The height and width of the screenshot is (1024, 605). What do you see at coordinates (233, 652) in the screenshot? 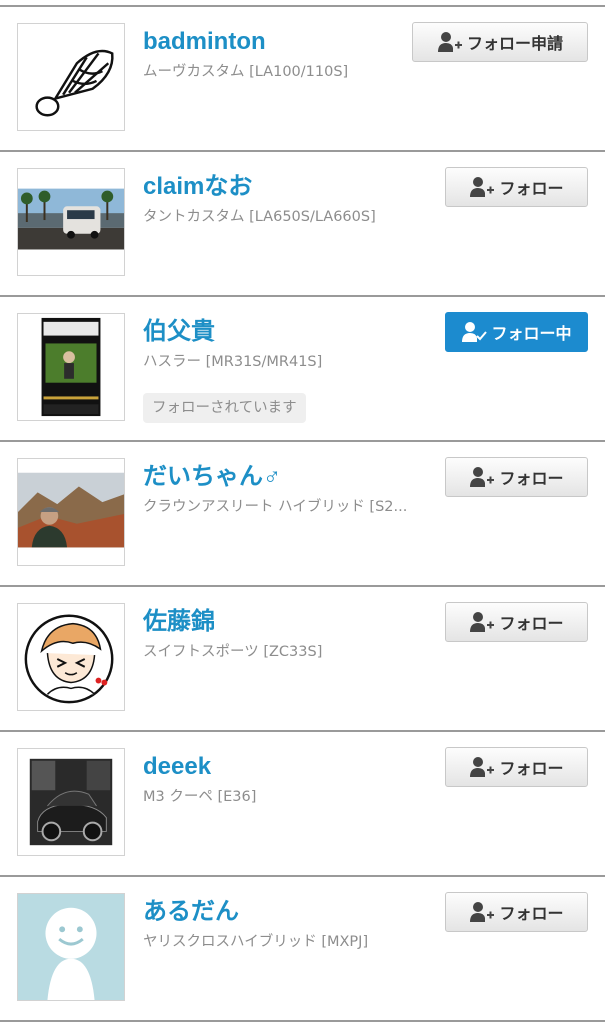
I see `car-model: スイフトスポーツ [ZC33S]` at bounding box center [233, 652].